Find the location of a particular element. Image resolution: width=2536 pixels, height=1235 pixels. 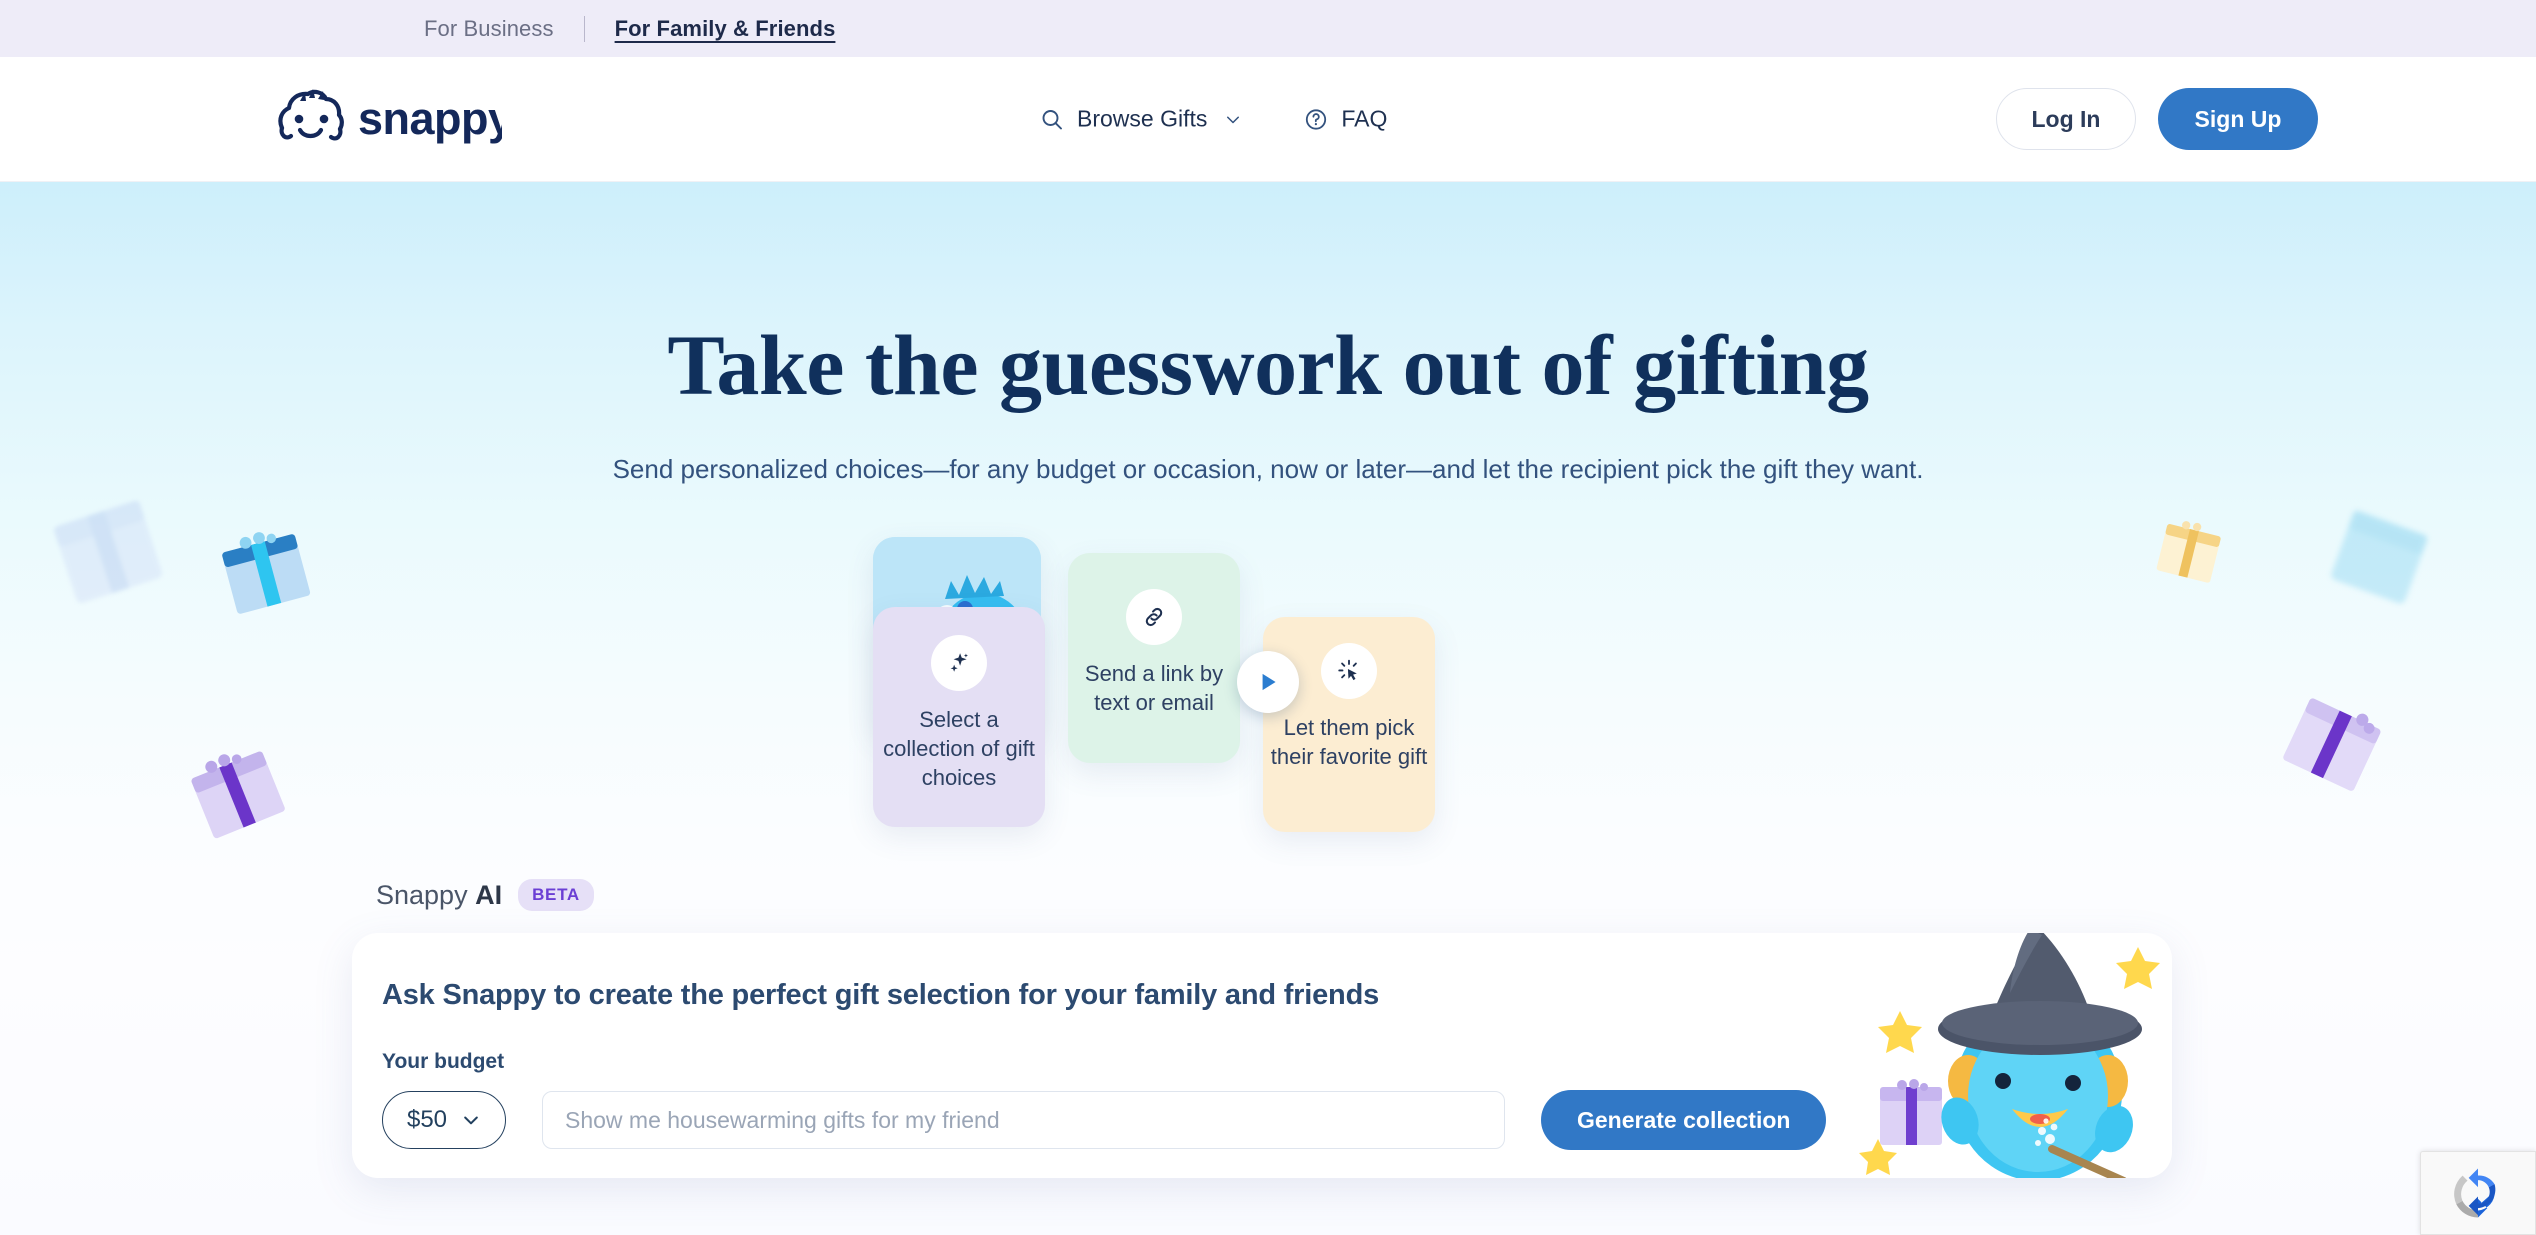

hero-title: Take the guesswork out of gifting is located at coordinates (1268, 365).